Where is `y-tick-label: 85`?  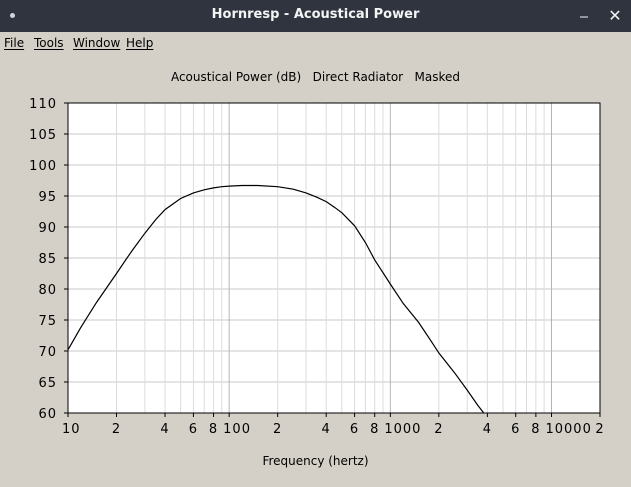
y-tick-label: 85 is located at coordinates (47, 259).